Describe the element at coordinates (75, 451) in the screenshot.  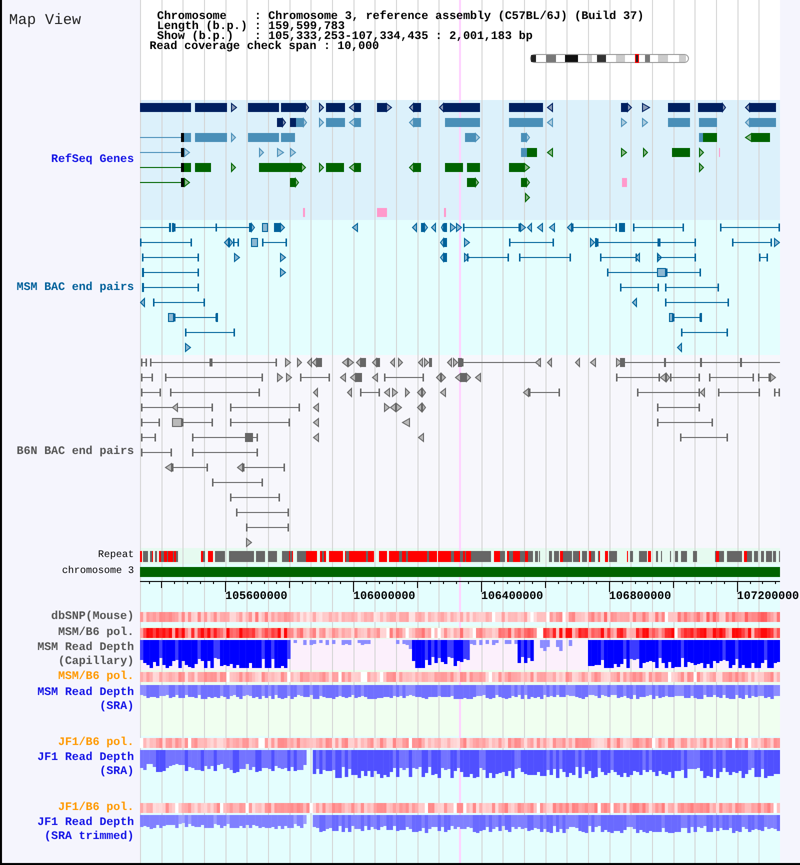
I see `track-label: B6N BAC end pairs` at that location.